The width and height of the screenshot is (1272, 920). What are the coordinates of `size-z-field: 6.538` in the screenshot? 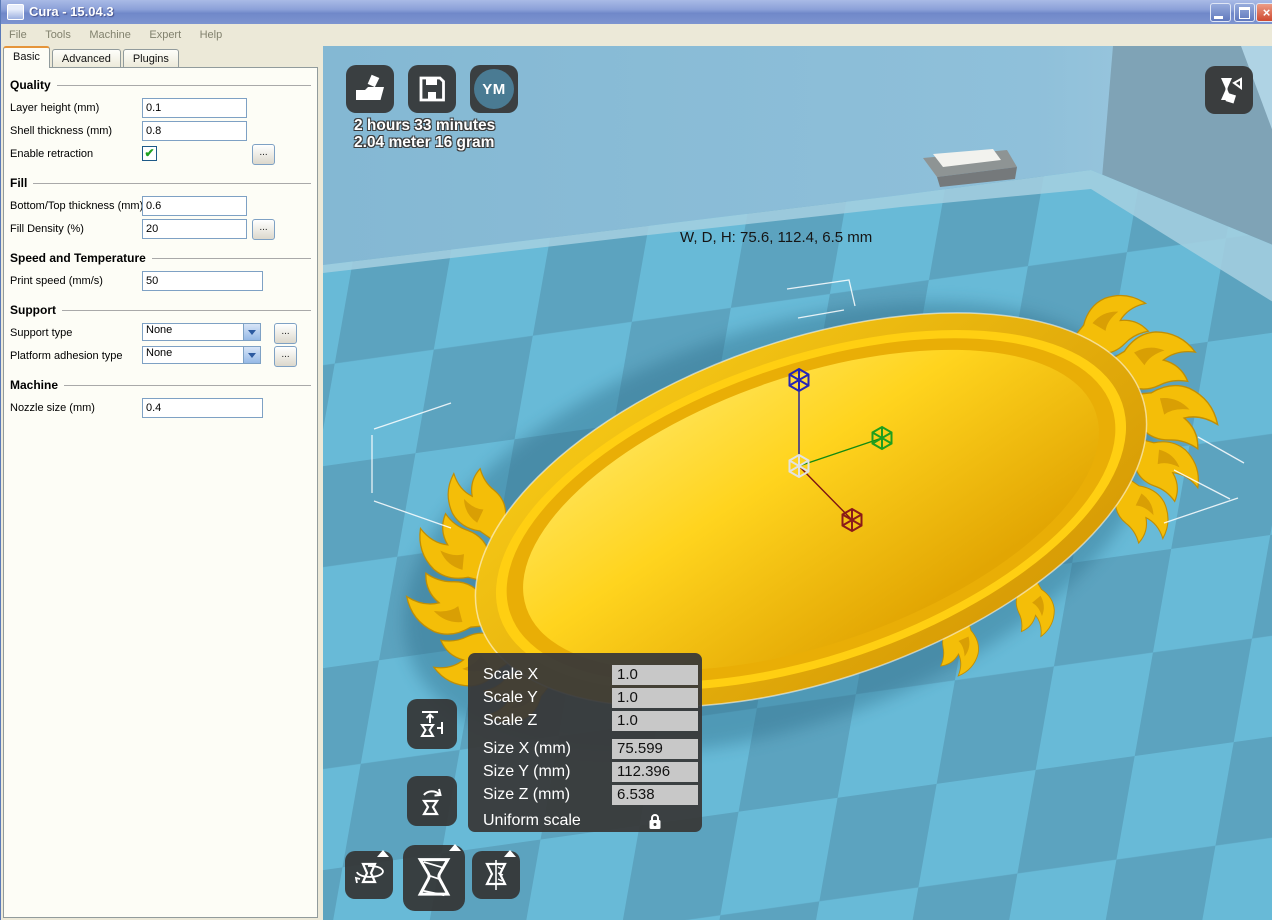 It's located at (655, 794).